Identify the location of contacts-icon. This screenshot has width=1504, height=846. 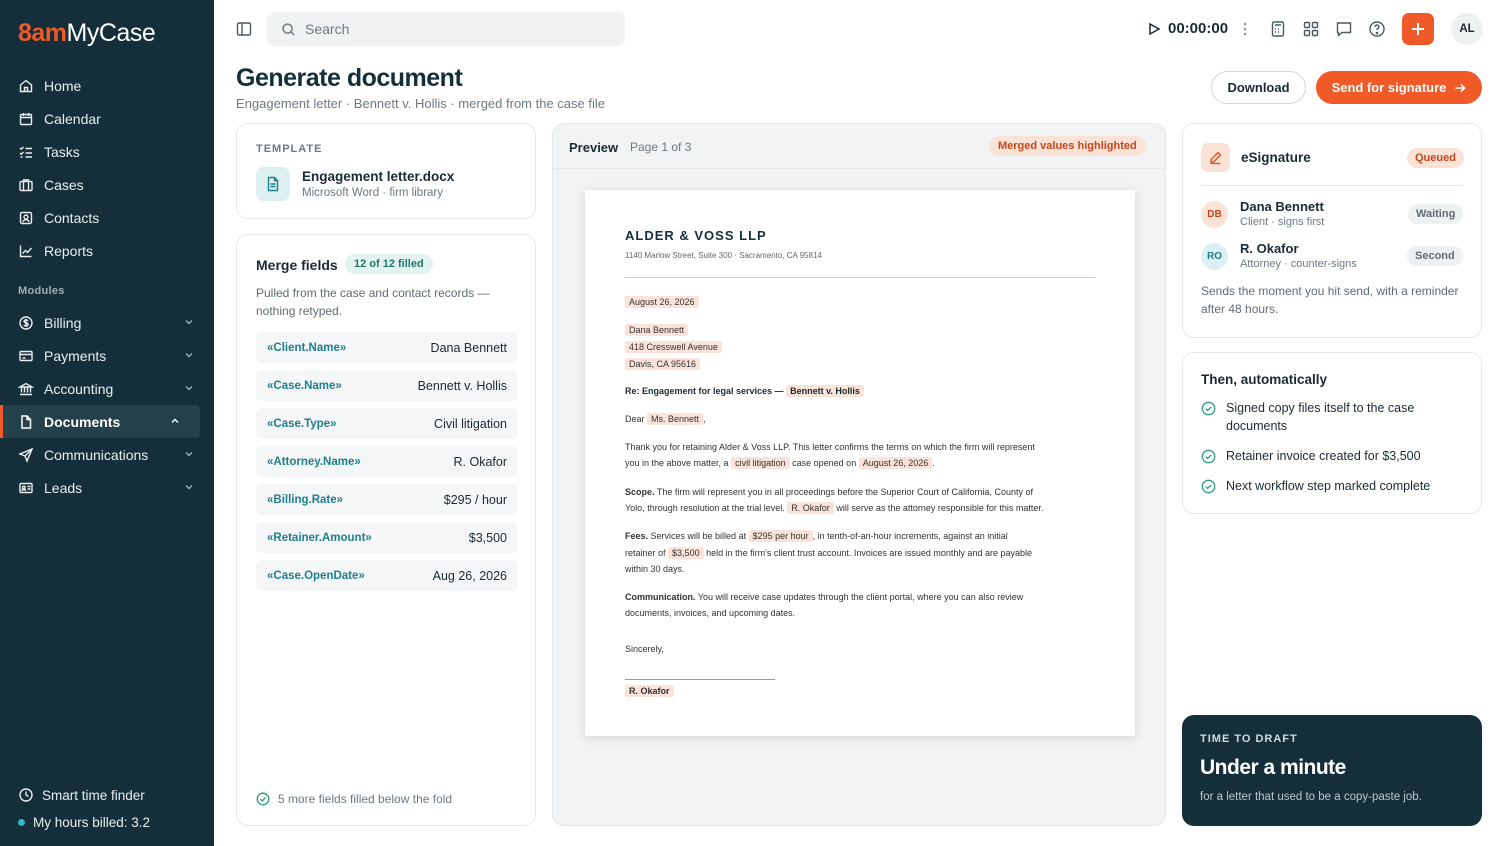
(26, 217).